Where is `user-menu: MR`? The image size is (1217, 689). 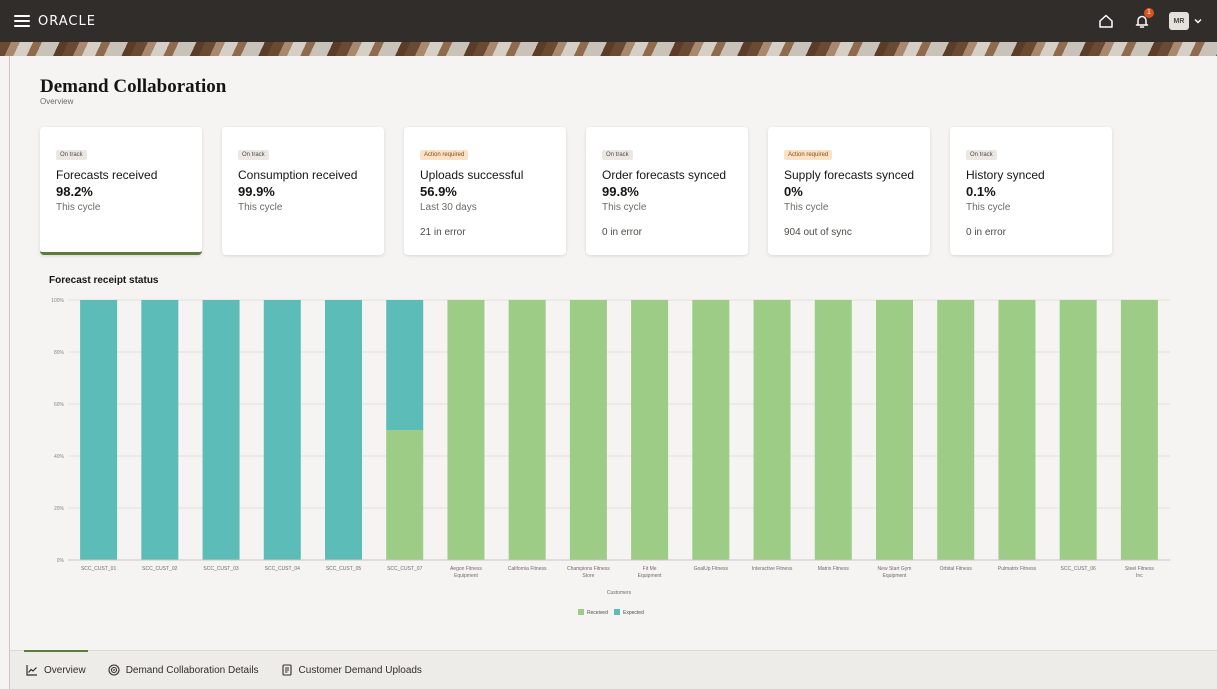 user-menu: MR is located at coordinates (1186, 21).